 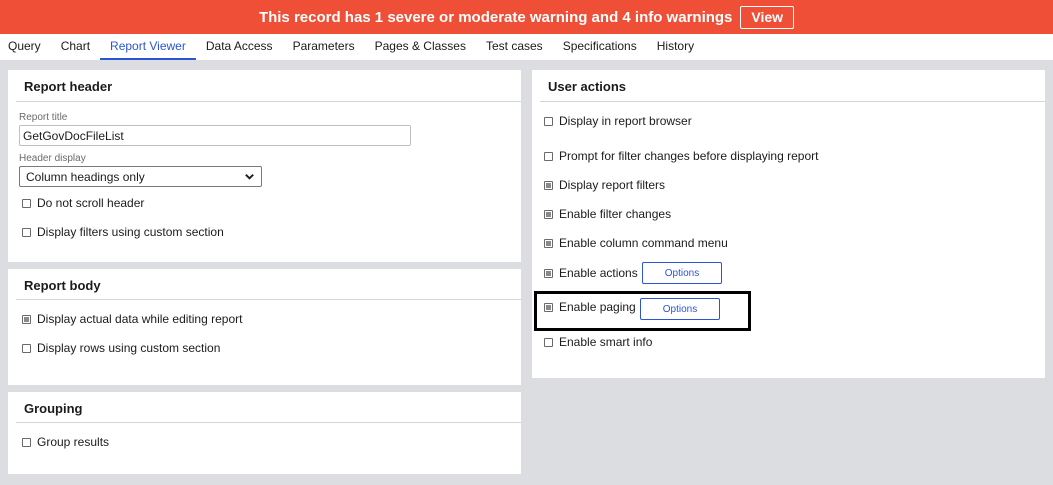 I want to click on checkbox-label: Display report filters, so click(x=612, y=185).